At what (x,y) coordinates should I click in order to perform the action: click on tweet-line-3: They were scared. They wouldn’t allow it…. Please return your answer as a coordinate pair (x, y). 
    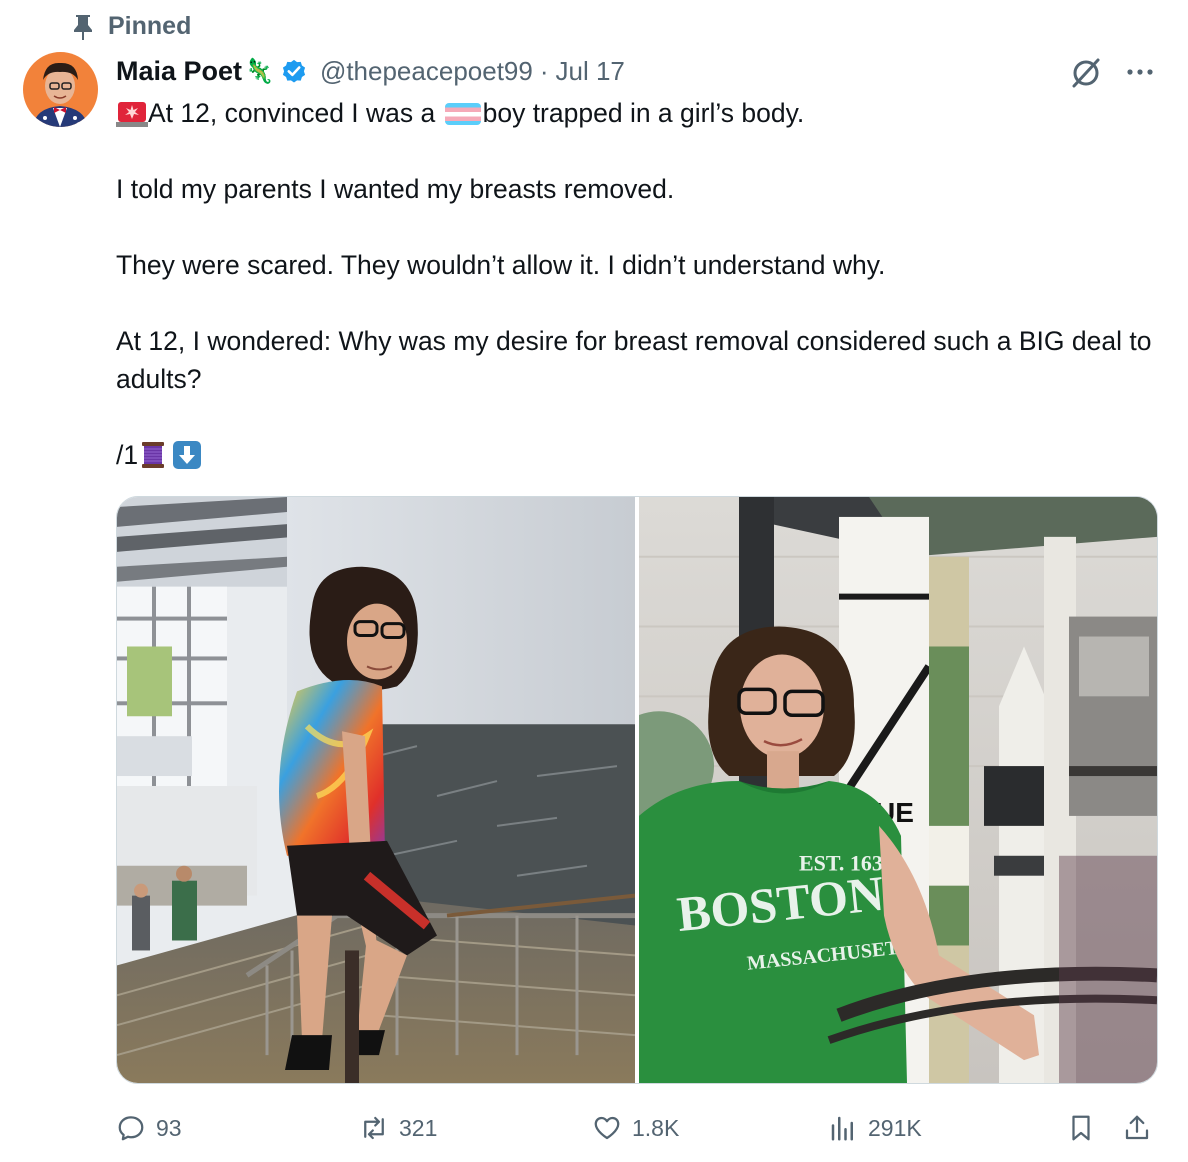
    Looking at the image, I should click on (501, 265).